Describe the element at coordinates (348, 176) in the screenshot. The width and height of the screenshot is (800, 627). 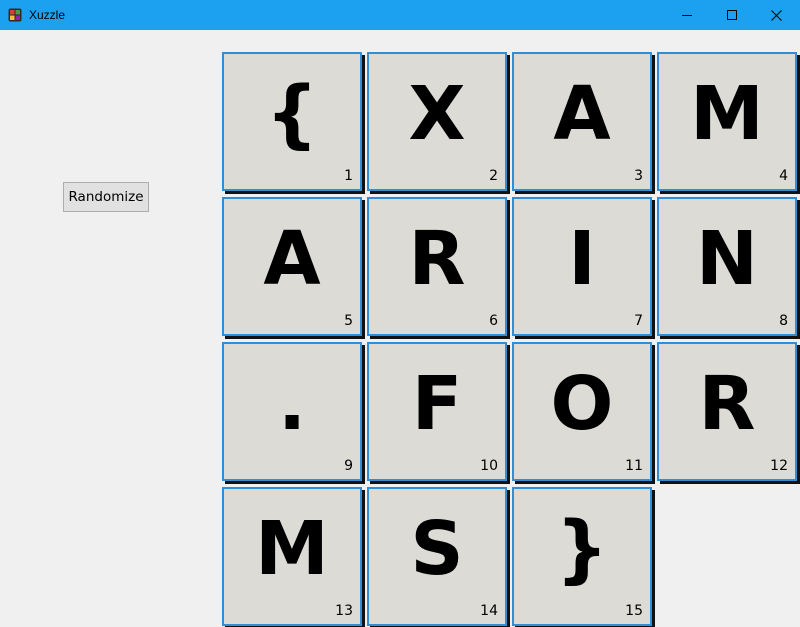
I see `tile-number: 1` at that location.